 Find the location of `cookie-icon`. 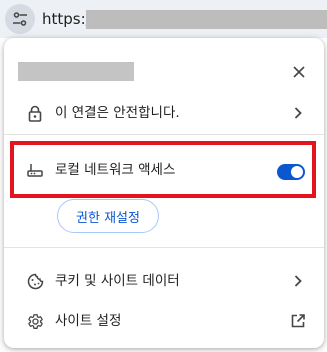

cookie-icon is located at coordinates (35, 281).